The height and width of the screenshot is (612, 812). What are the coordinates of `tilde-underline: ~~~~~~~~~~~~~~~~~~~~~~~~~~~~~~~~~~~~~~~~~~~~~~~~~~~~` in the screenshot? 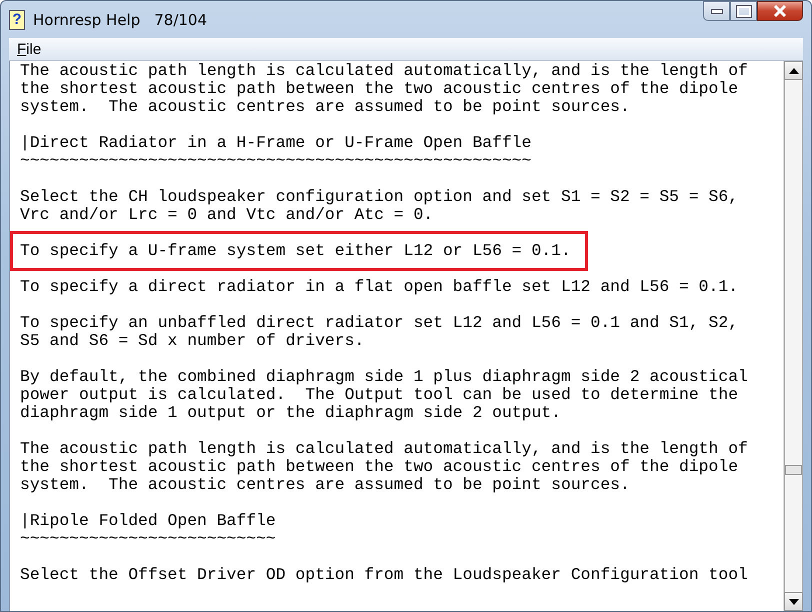 It's located at (276, 161).